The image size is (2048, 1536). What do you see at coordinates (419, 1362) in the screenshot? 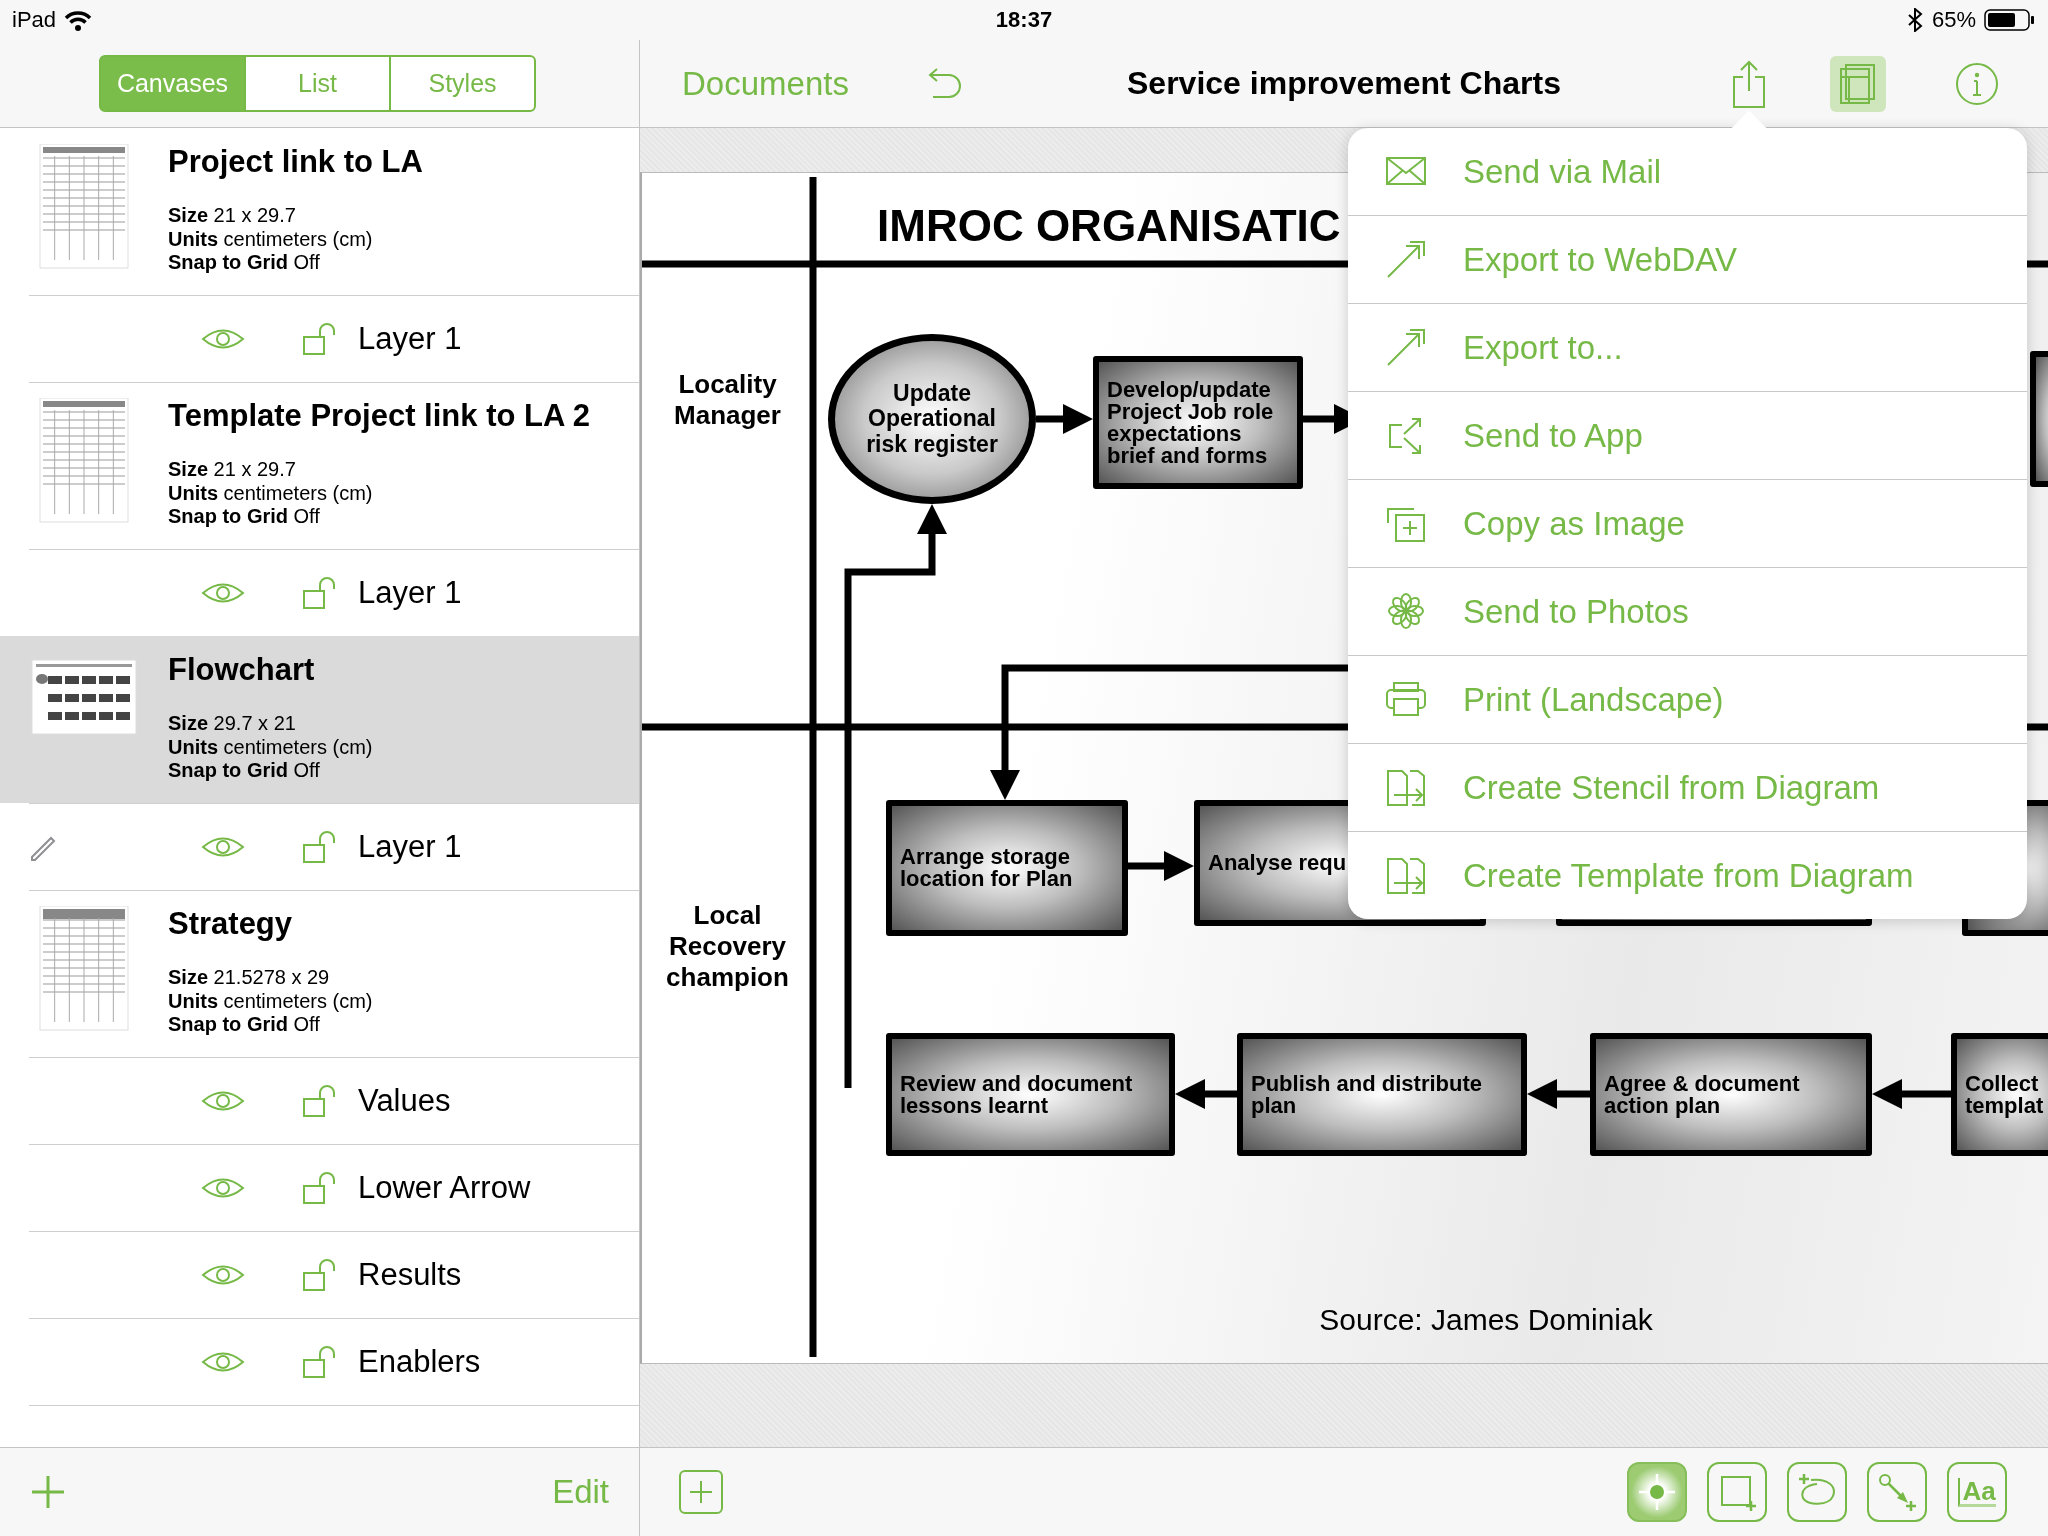
I see `layer-name: Enablers` at bounding box center [419, 1362].